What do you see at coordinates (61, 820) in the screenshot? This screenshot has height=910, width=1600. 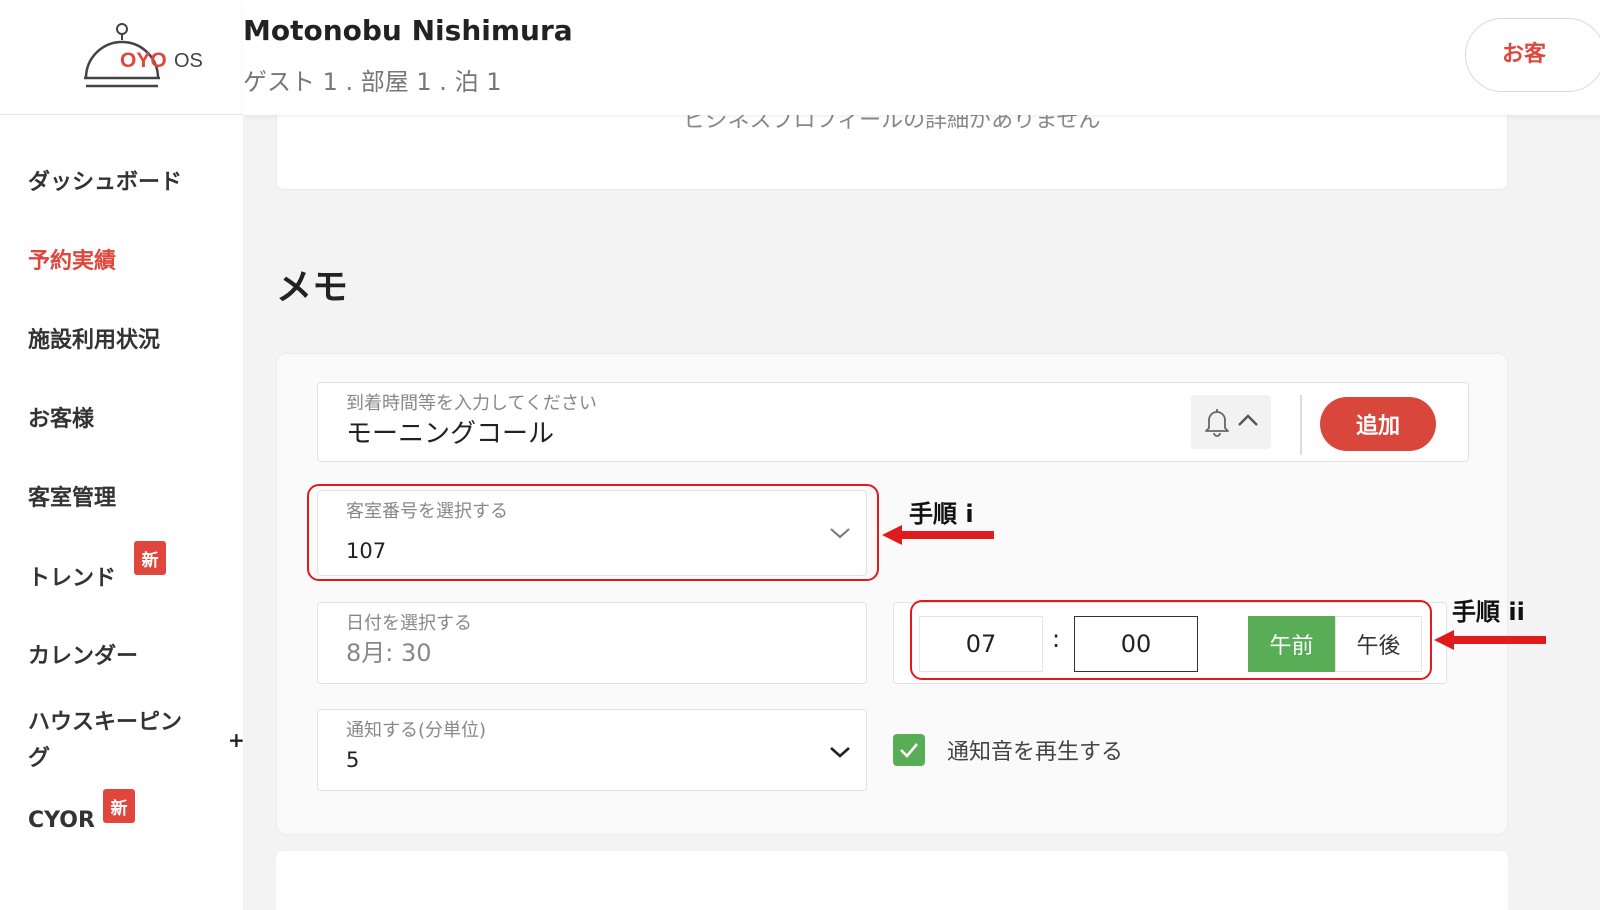 I see `sidebar-item-cyor: CYOR` at bounding box center [61, 820].